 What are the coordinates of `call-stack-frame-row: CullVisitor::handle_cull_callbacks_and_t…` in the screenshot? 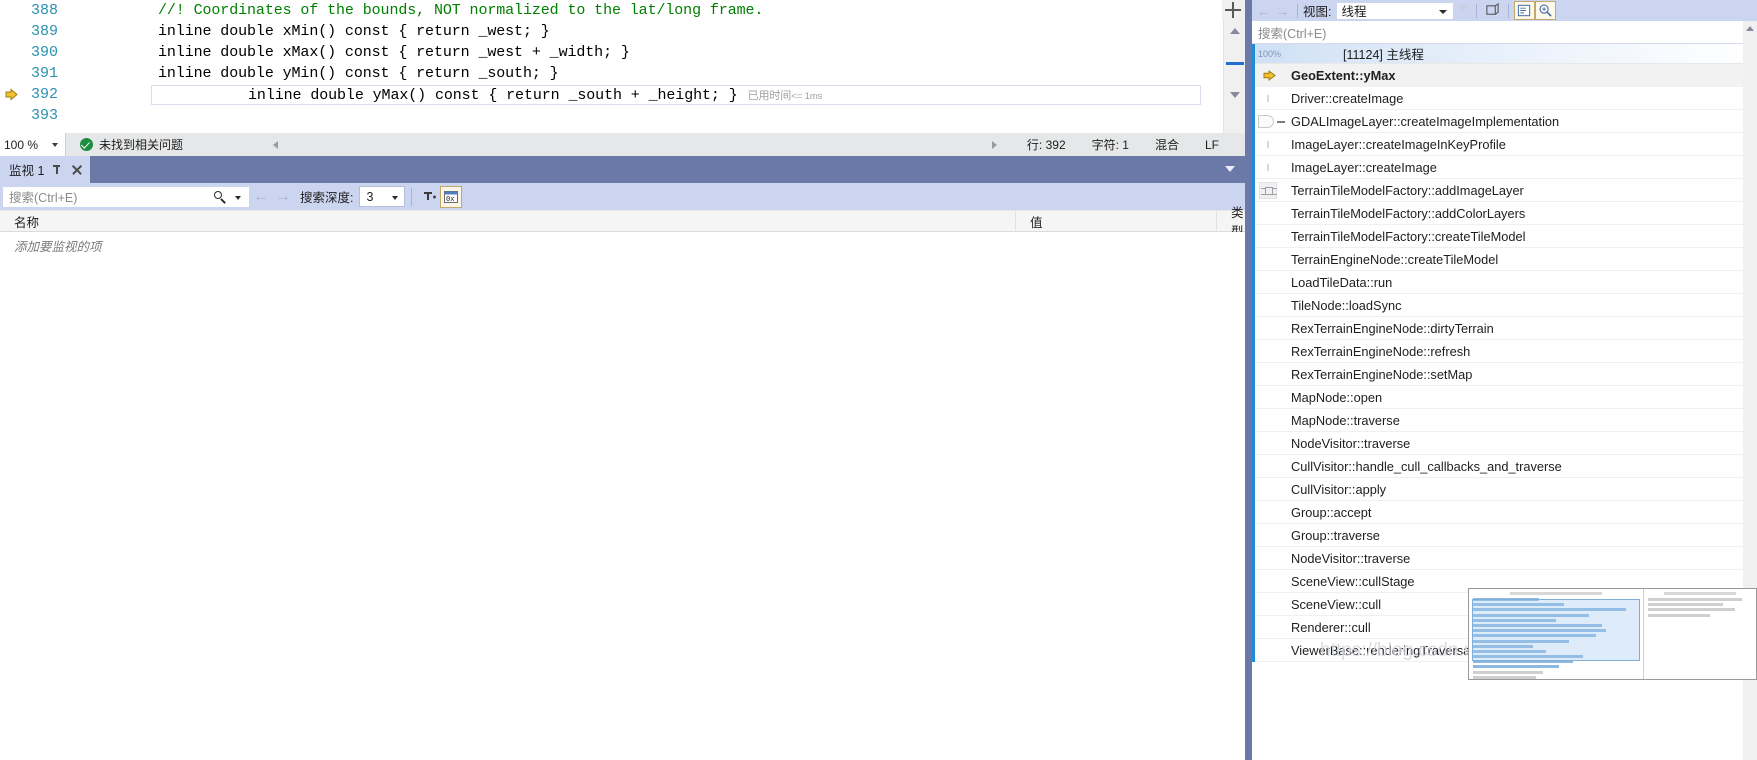 It's located at (1504, 466).